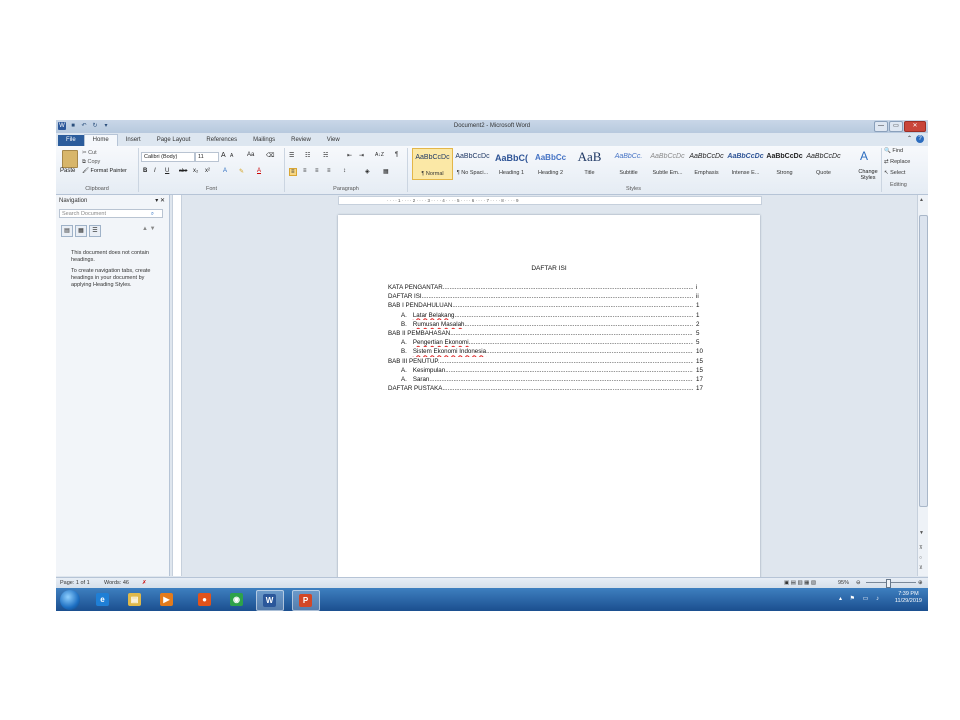  I want to click on tab-references: References, so click(221, 140).